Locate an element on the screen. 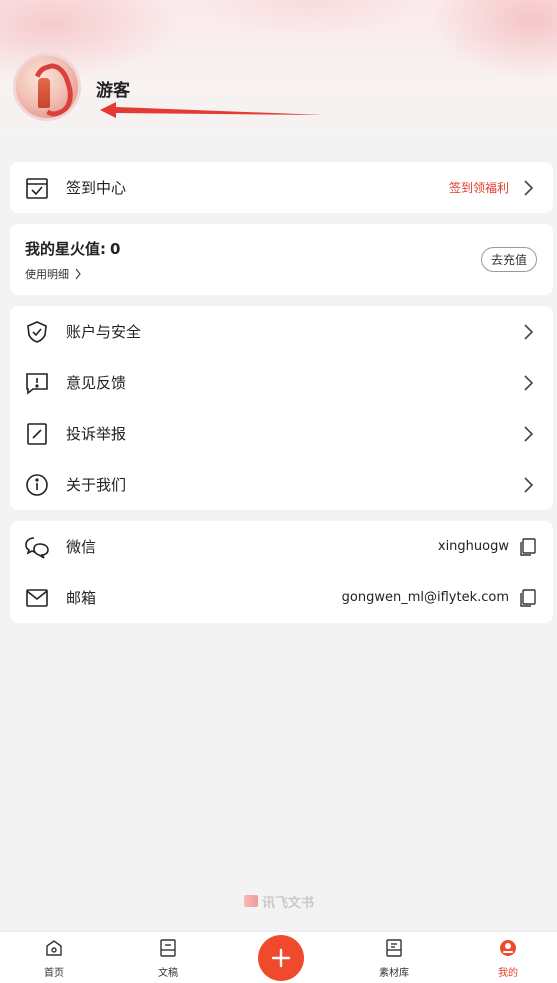  contact-label: 邮箱 is located at coordinates (81, 598).